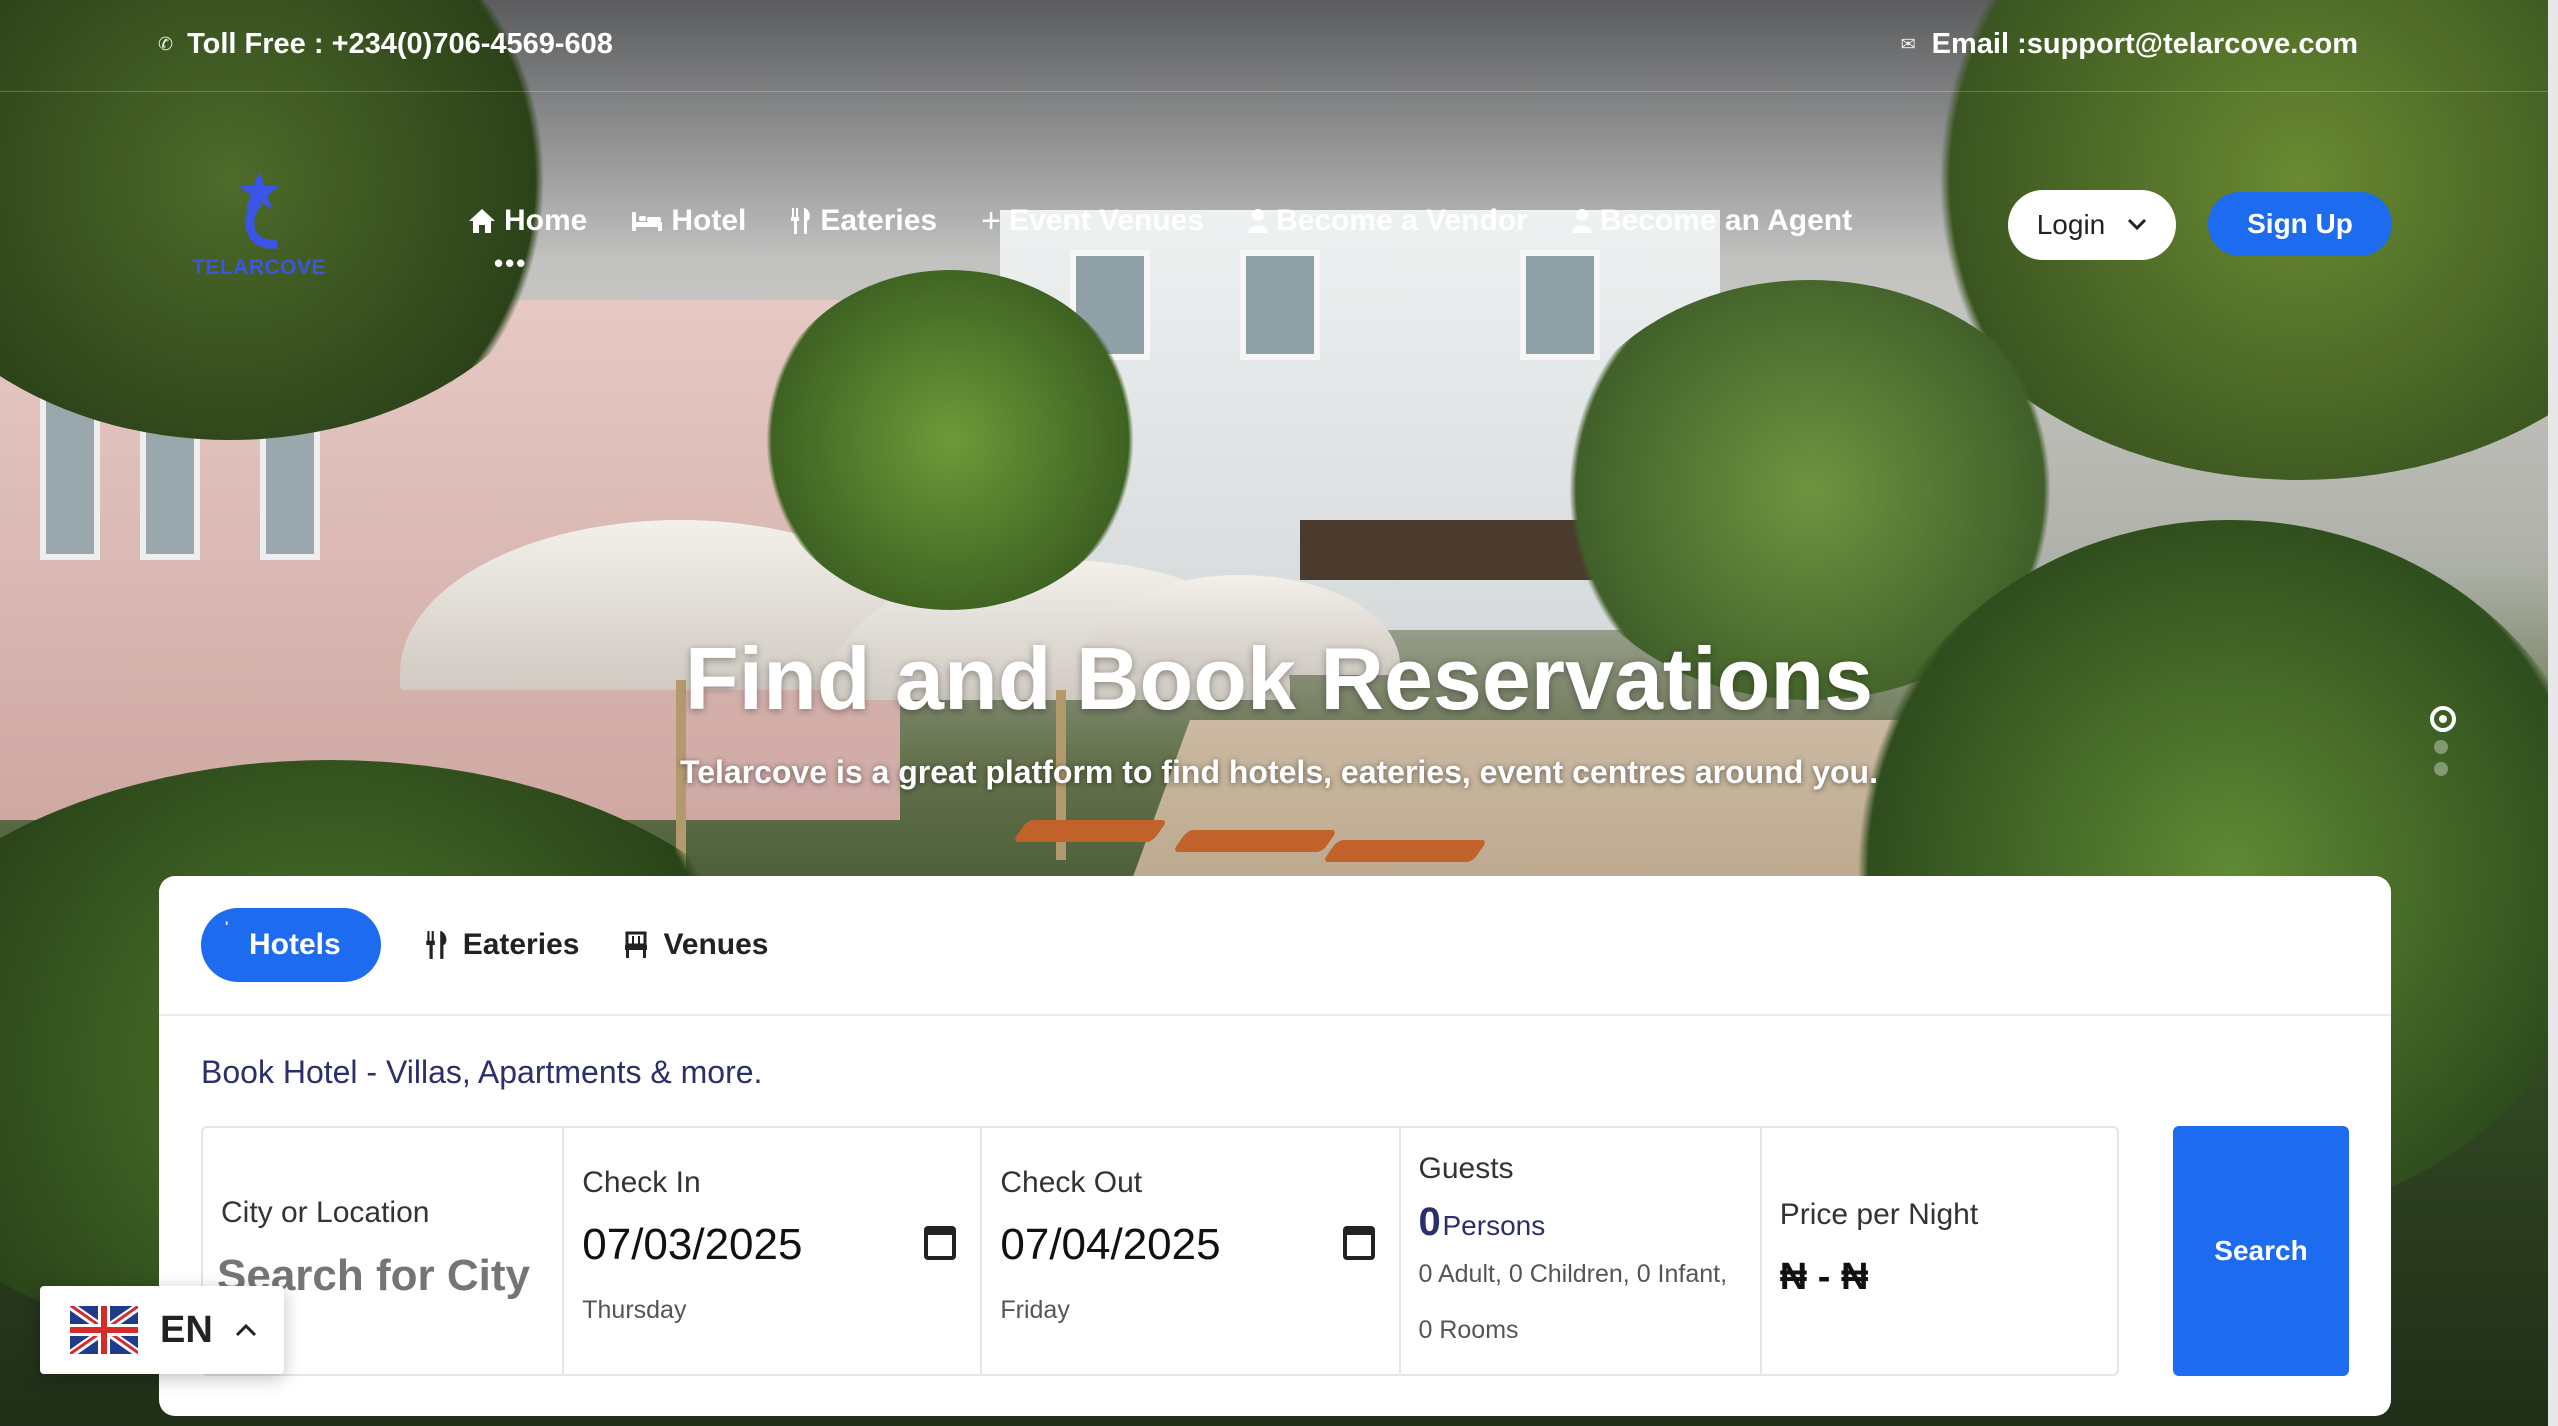 This screenshot has width=2558, height=1426. Describe the element at coordinates (1584, 678) in the screenshot. I see `hero-title-part2: Reservations` at that location.